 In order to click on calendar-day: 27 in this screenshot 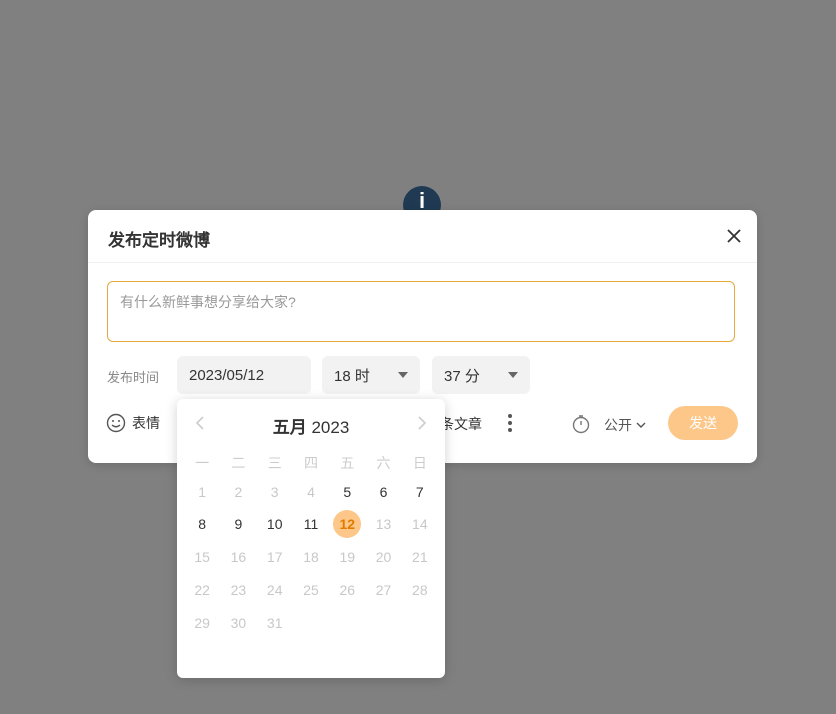, I will do `click(383, 590)`.